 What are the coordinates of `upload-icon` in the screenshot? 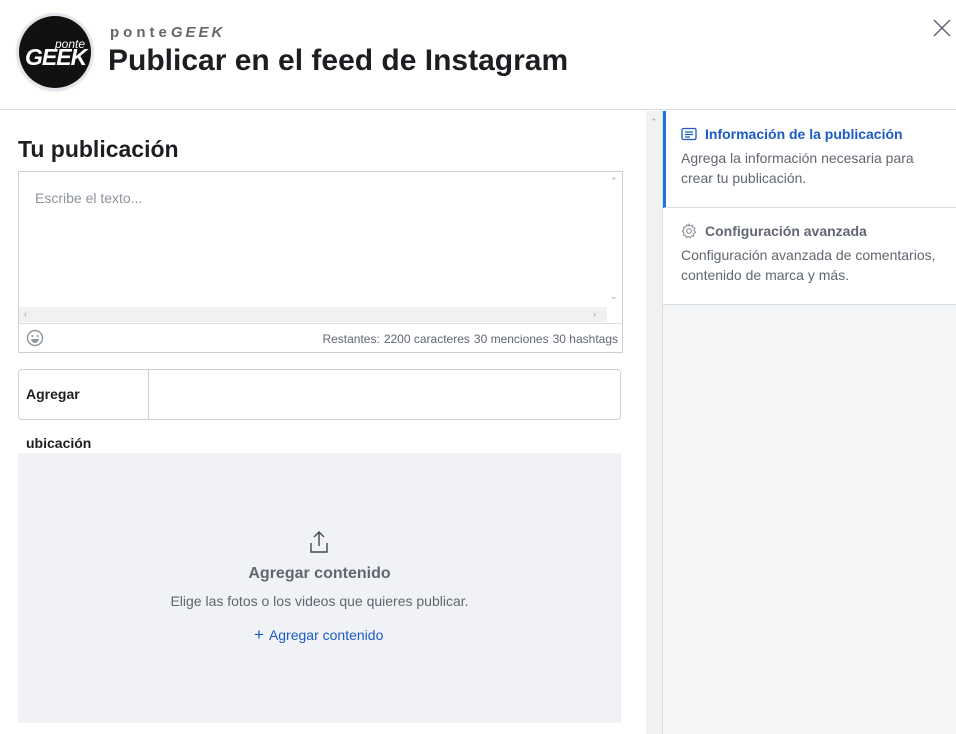 It's located at (319, 542).